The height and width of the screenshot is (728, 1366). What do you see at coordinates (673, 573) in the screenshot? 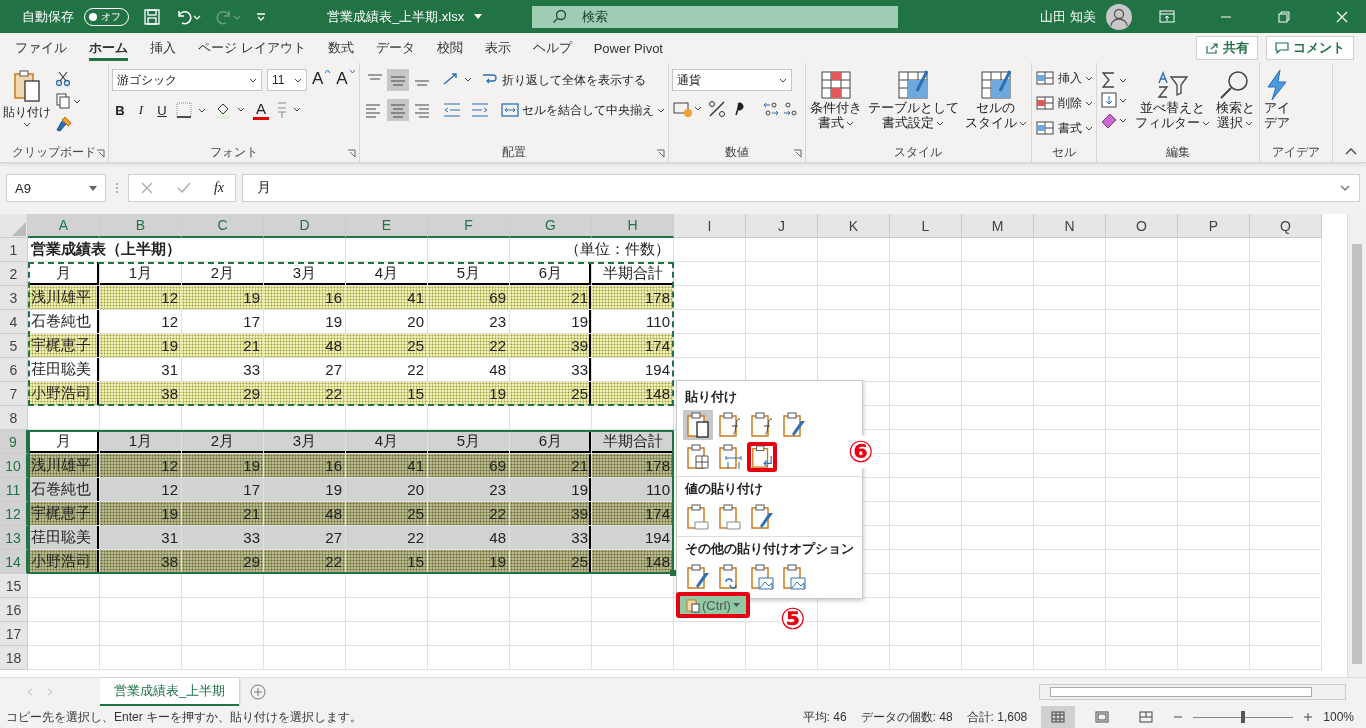
I see `fill-handle` at bounding box center [673, 573].